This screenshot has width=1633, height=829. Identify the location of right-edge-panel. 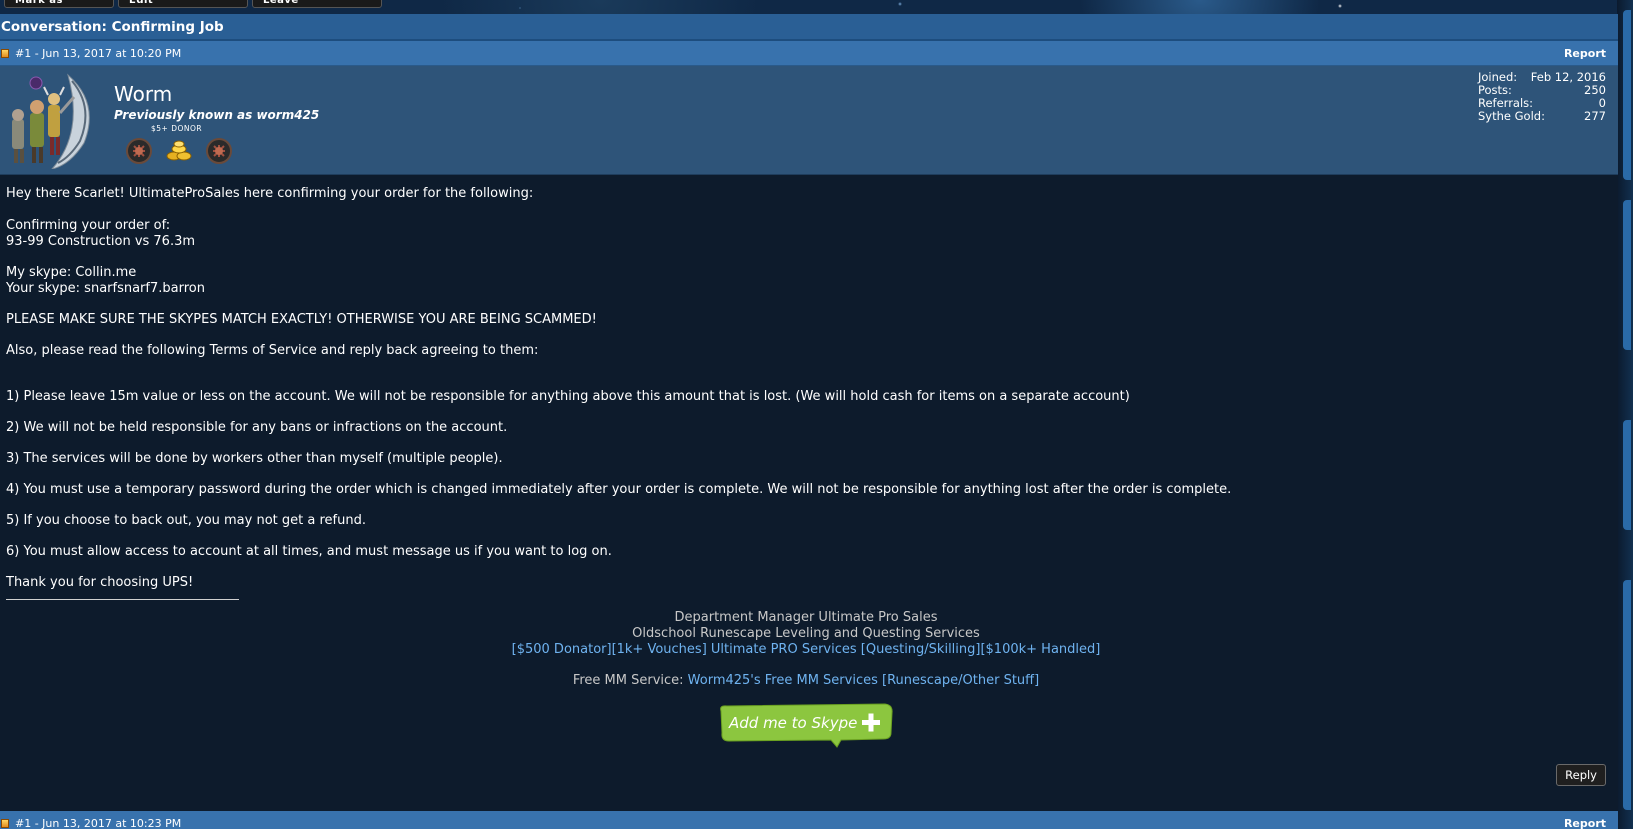
(1625, 414).